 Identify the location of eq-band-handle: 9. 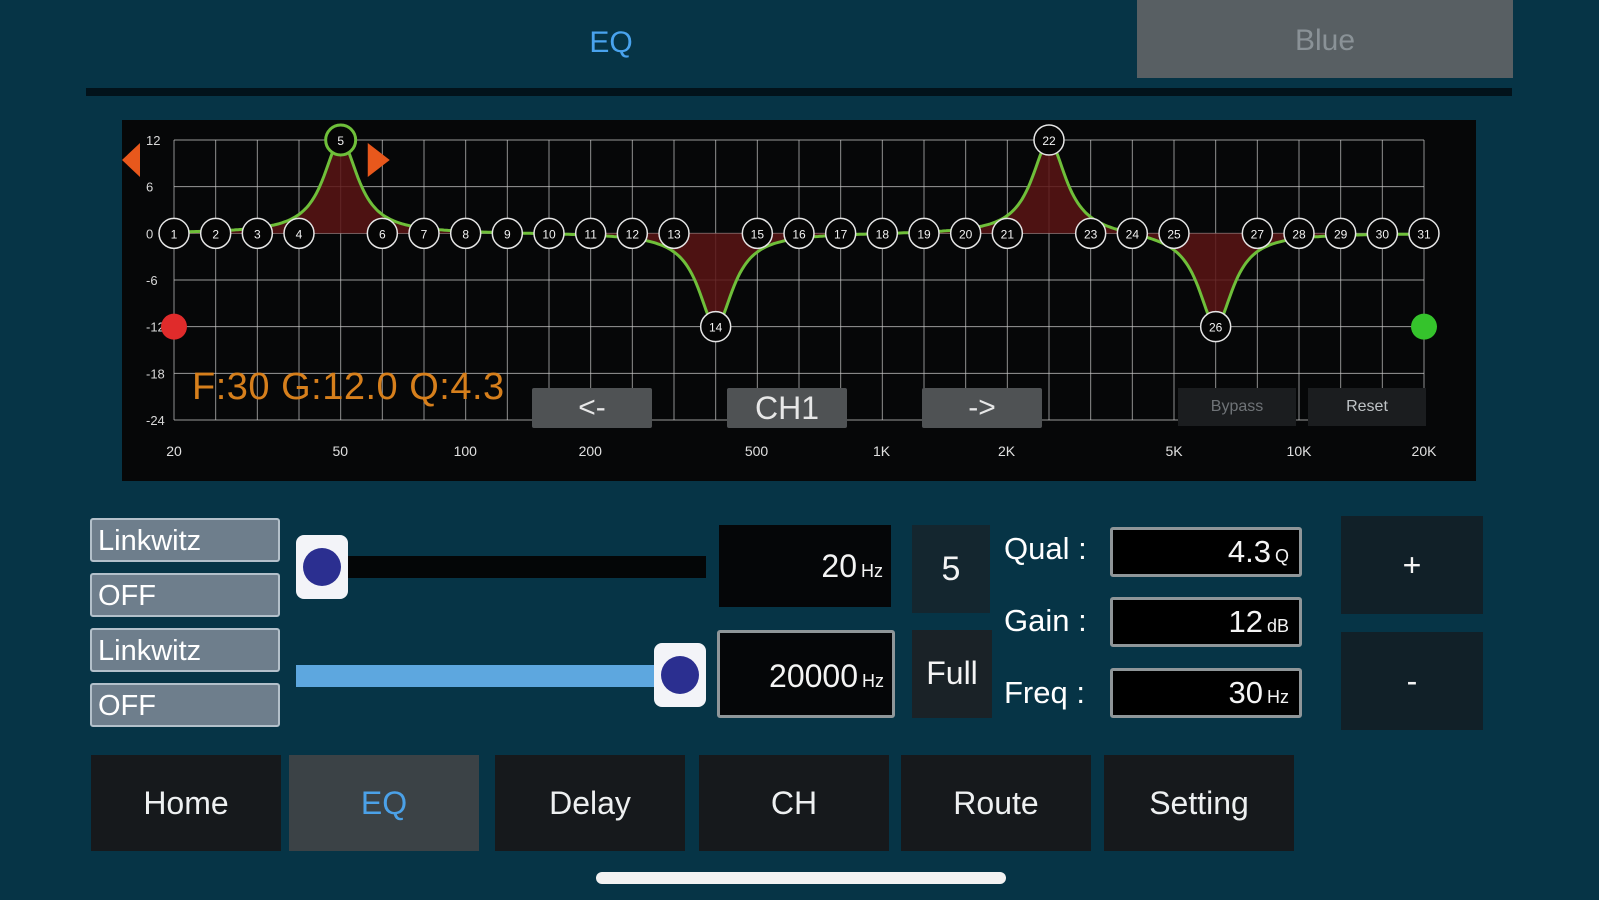
(507, 233).